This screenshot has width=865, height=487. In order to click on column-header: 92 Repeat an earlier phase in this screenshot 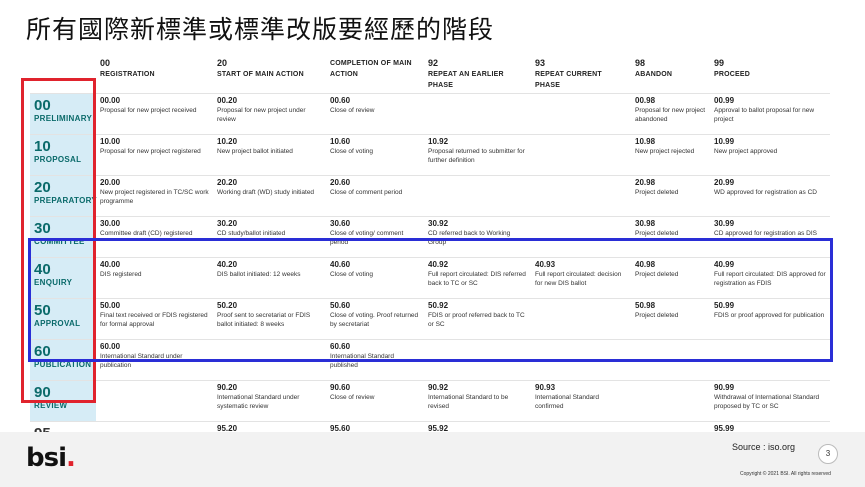, I will do `click(477, 75)`.